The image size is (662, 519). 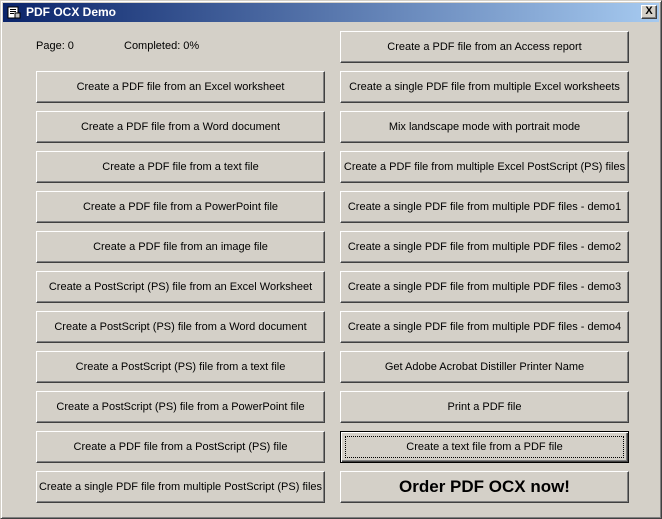 I want to click on close-button: X, so click(x=649, y=12).